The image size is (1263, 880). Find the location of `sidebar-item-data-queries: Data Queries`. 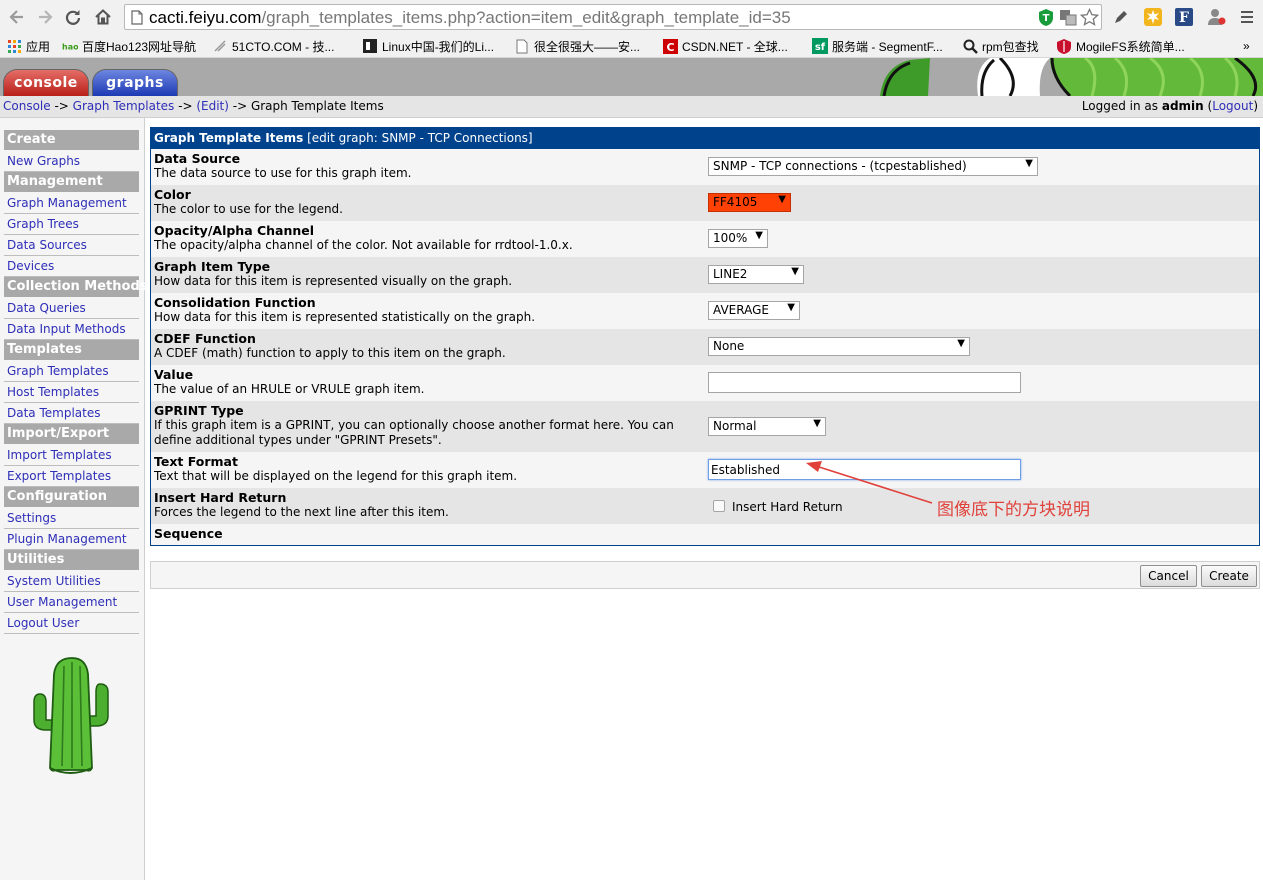

sidebar-item-data-queries: Data Queries is located at coordinates (71, 308).